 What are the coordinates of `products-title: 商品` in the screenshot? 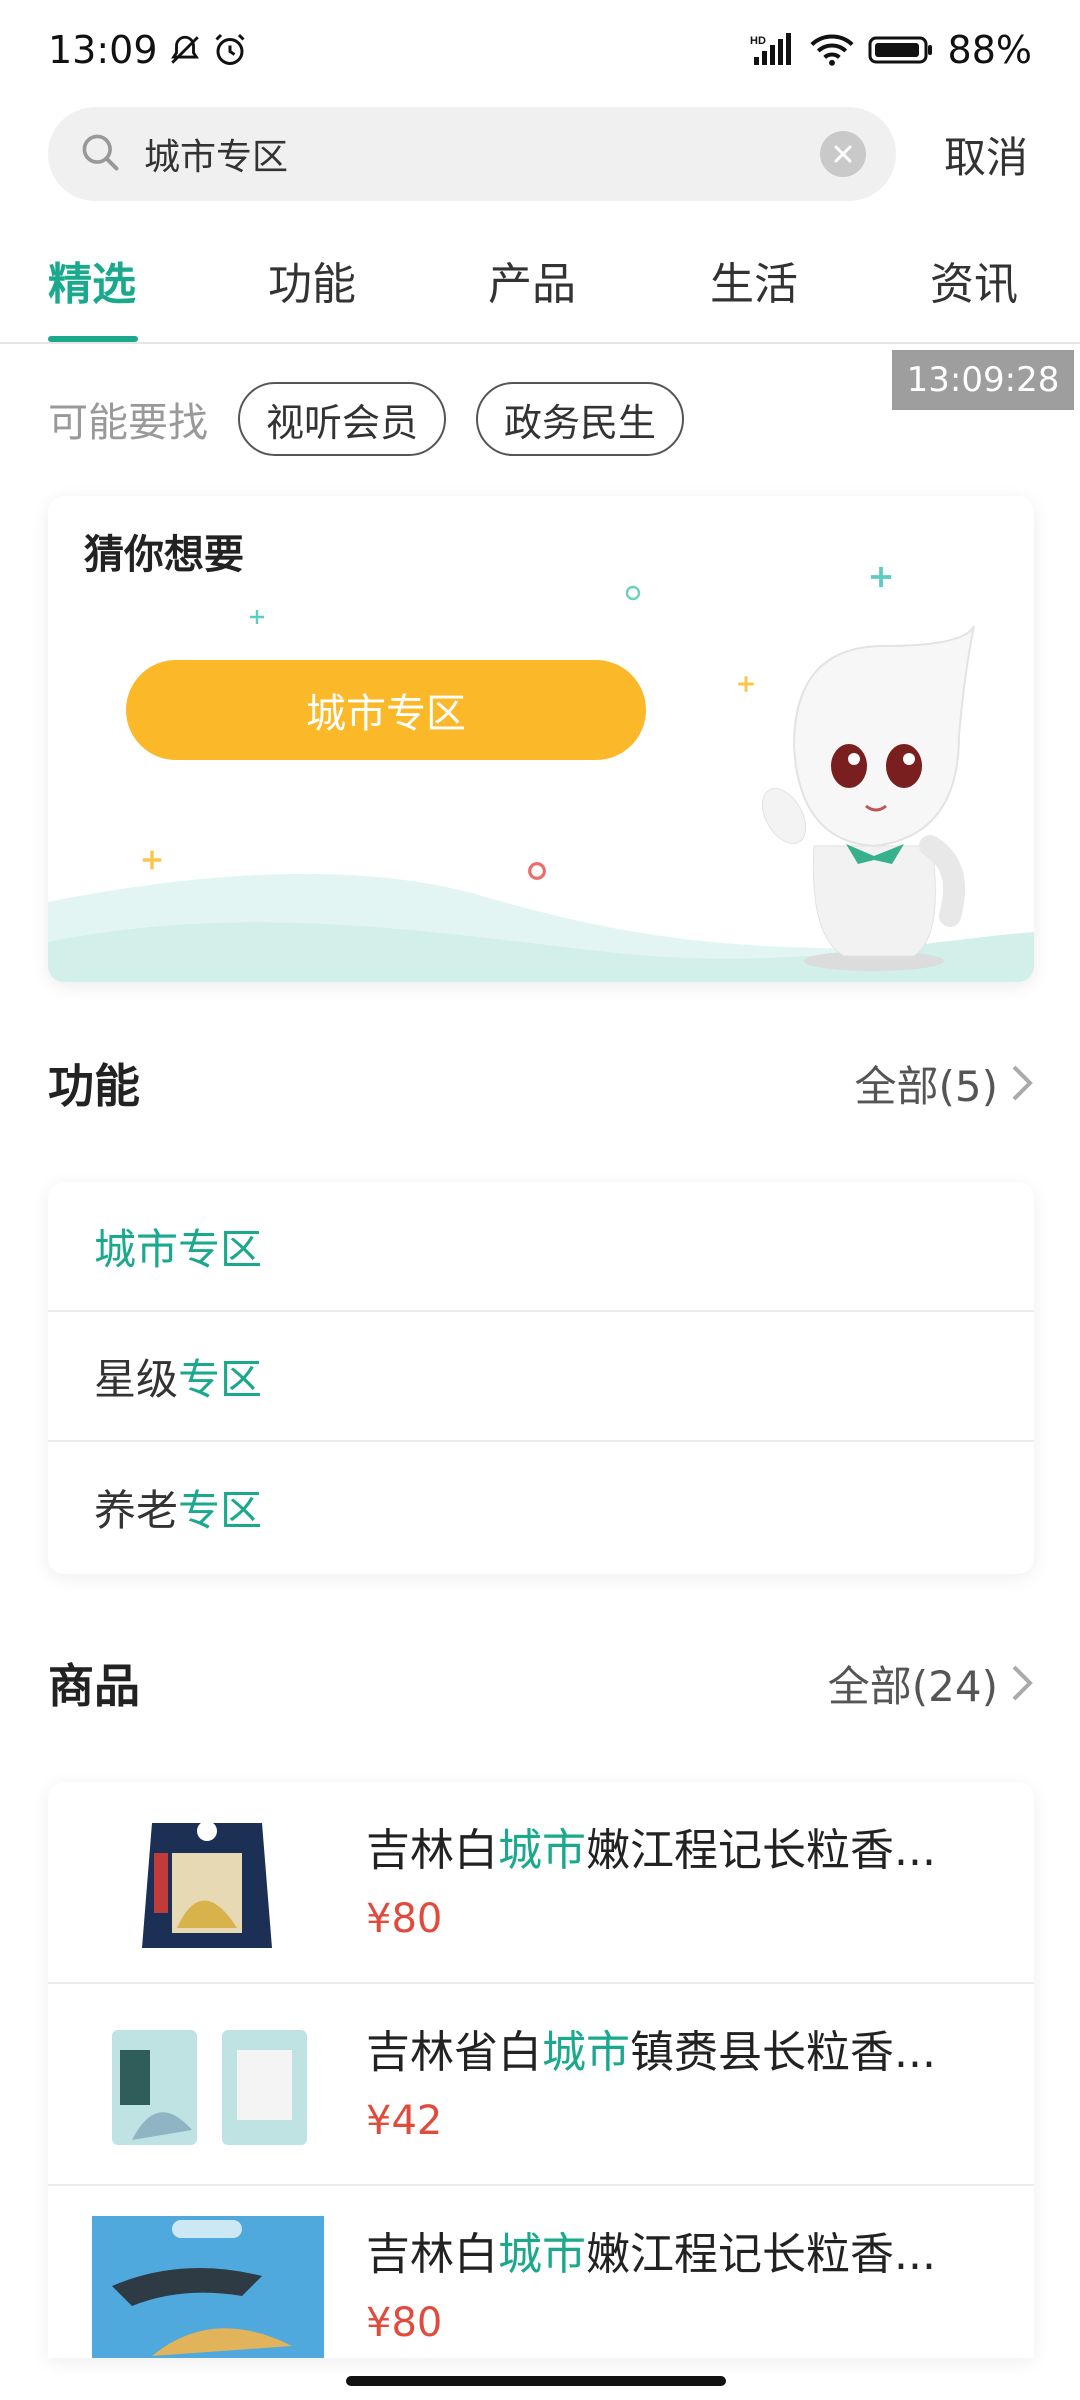 It's located at (94, 1686).